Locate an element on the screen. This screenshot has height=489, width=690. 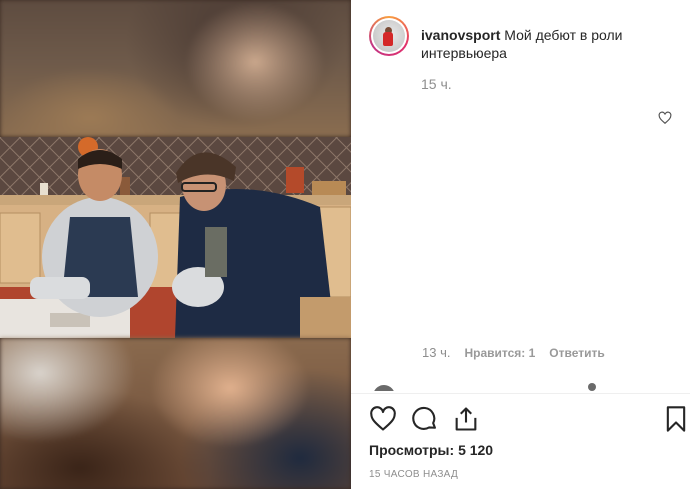
heart-icon is located at coordinates (383, 419).